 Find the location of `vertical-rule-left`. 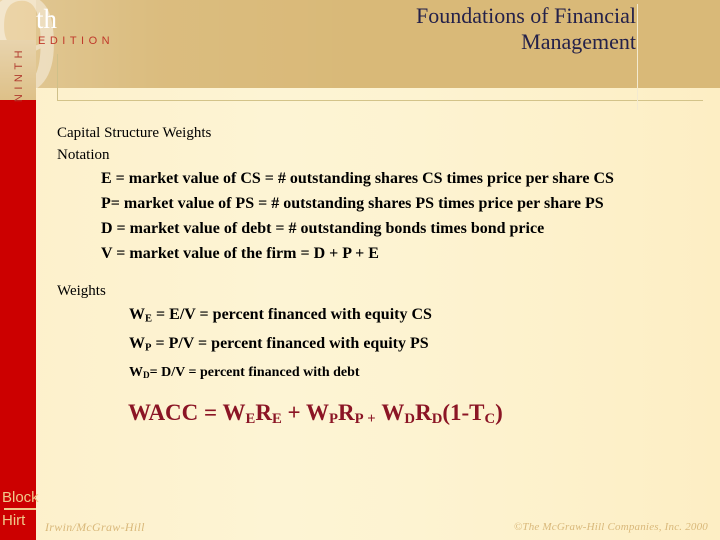

vertical-rule-left is located at coordinates (57, 77).